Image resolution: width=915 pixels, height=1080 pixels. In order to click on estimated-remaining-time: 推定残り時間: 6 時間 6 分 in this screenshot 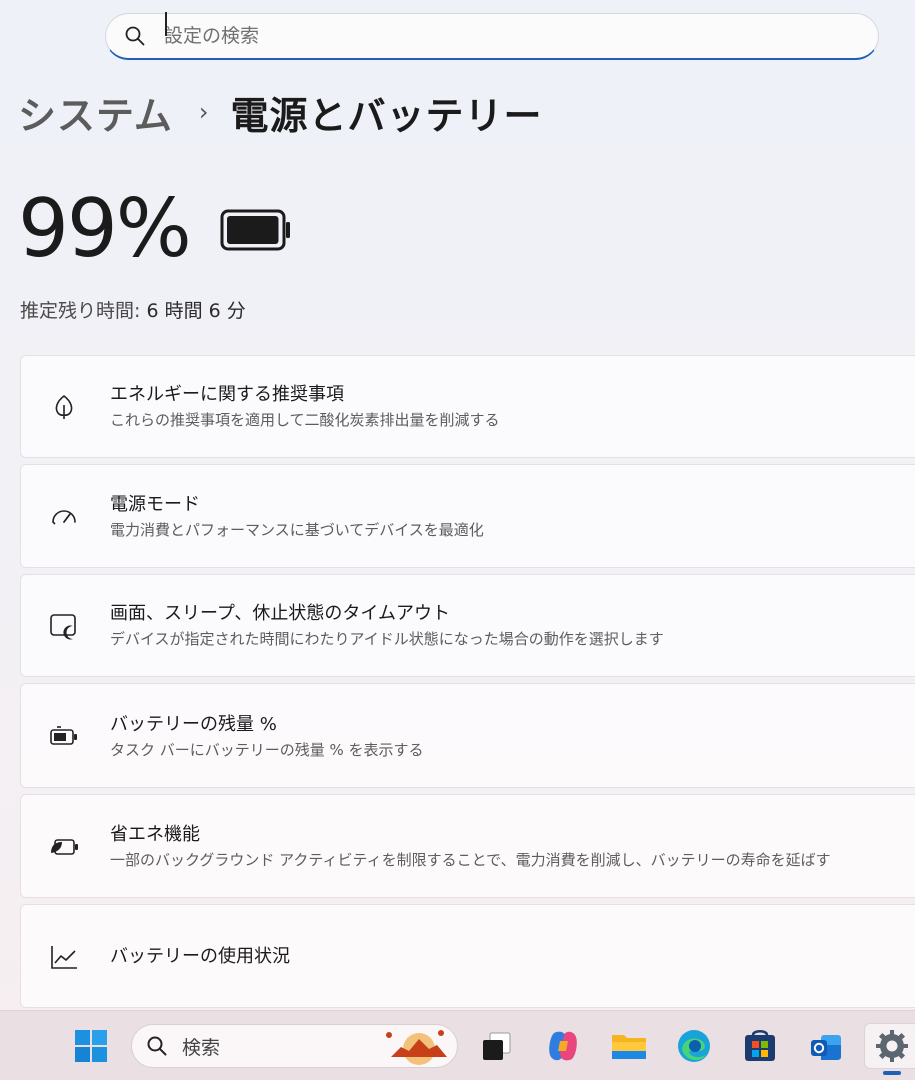, I will do `click(133, 309)`.